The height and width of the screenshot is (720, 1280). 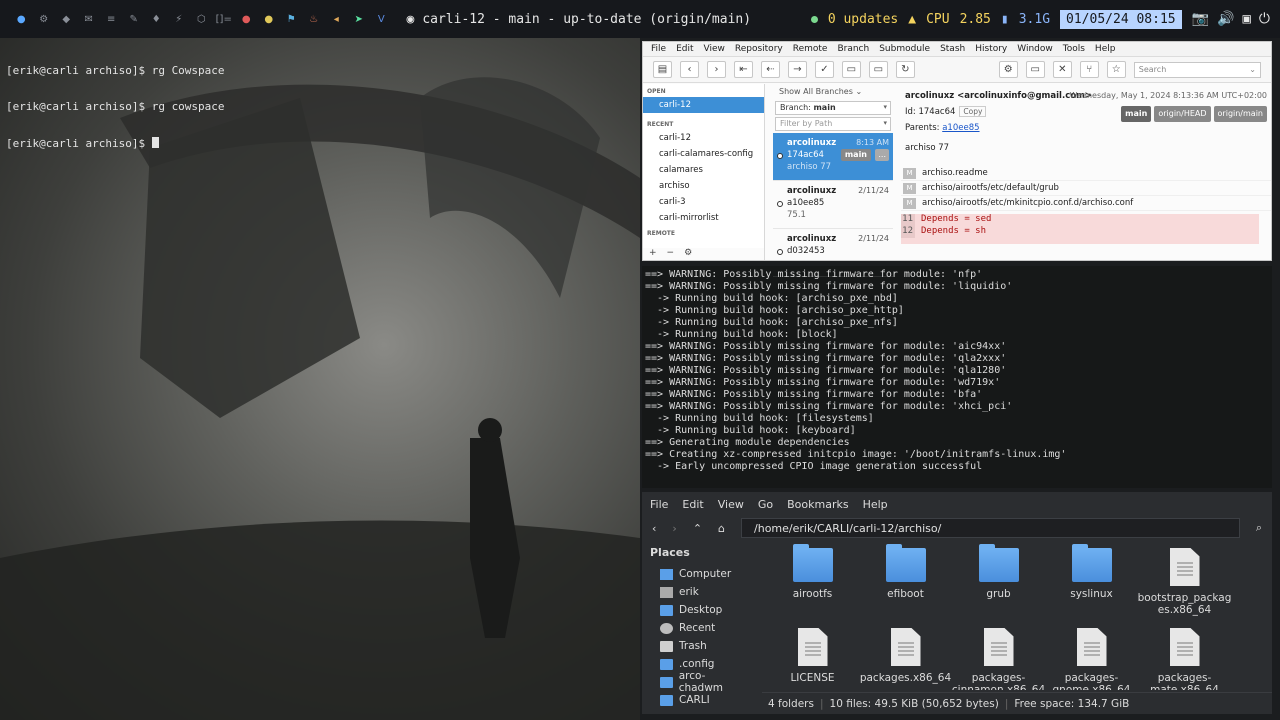 I want to click on folder-item: efiboot, so click(x=905, y=584).